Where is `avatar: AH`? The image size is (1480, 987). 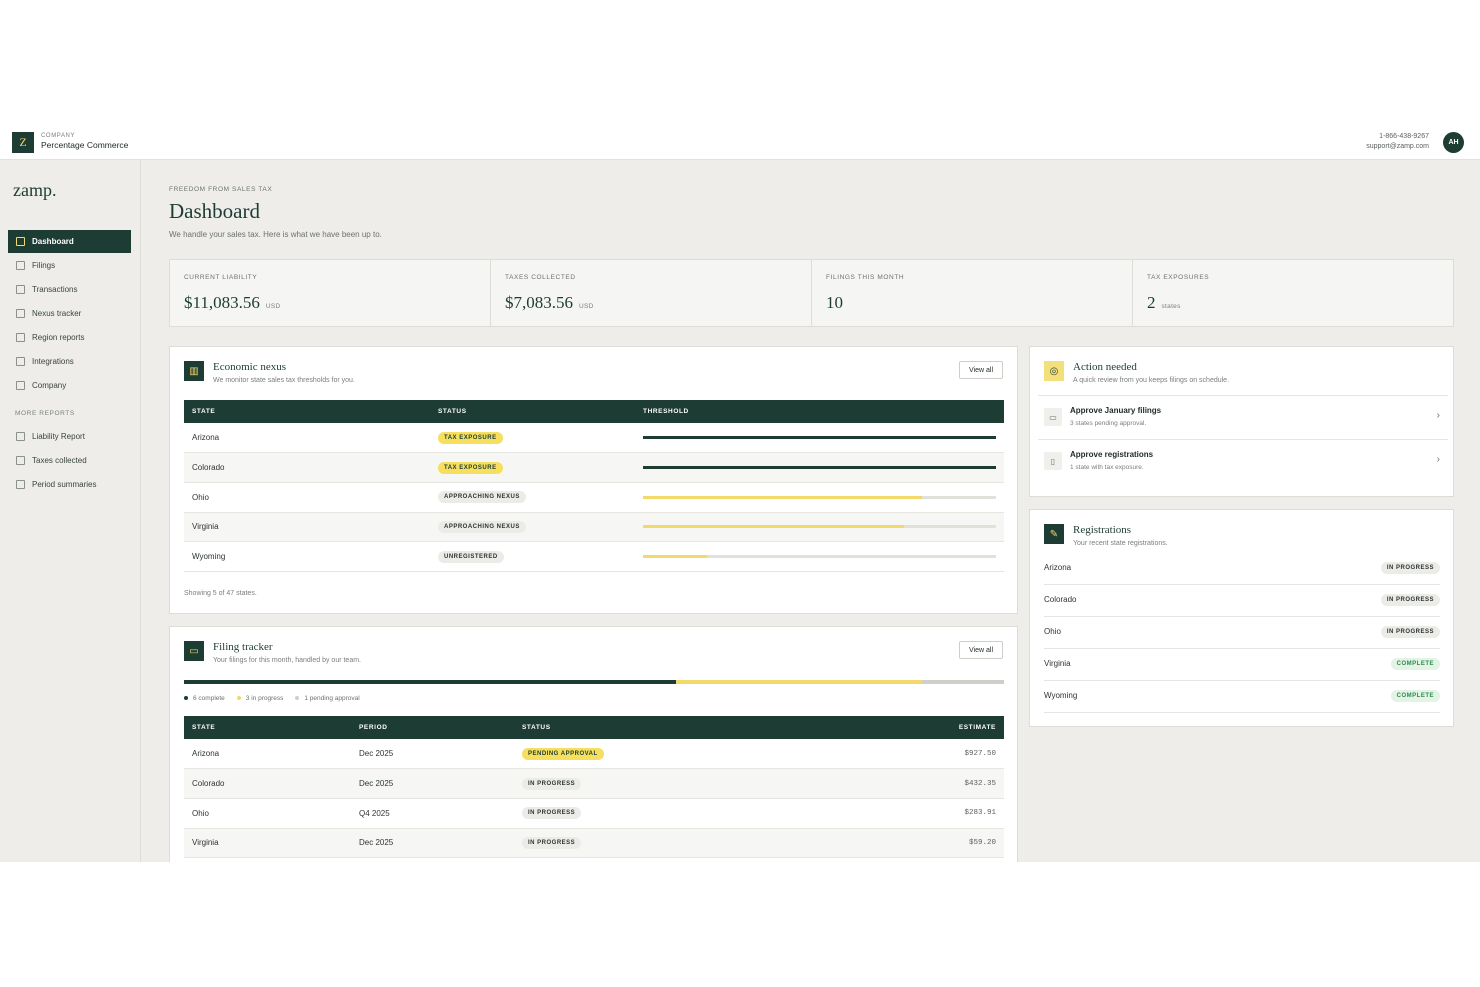
avatar: AH is located at coordinates (1453, 142).